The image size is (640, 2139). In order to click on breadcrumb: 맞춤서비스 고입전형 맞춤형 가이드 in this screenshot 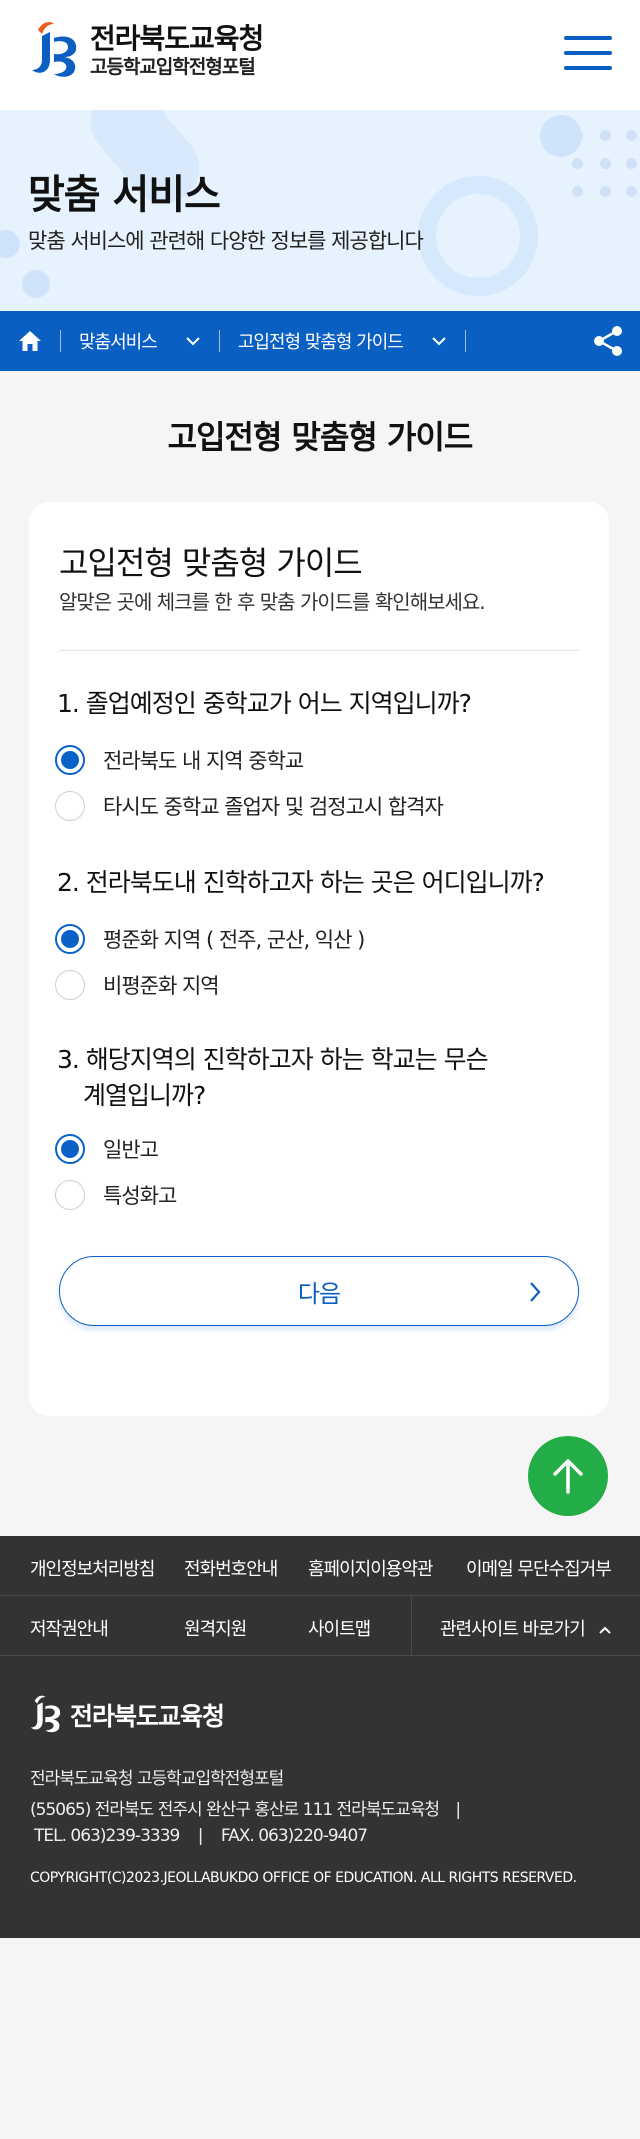, I will do `click(320, 341)`.